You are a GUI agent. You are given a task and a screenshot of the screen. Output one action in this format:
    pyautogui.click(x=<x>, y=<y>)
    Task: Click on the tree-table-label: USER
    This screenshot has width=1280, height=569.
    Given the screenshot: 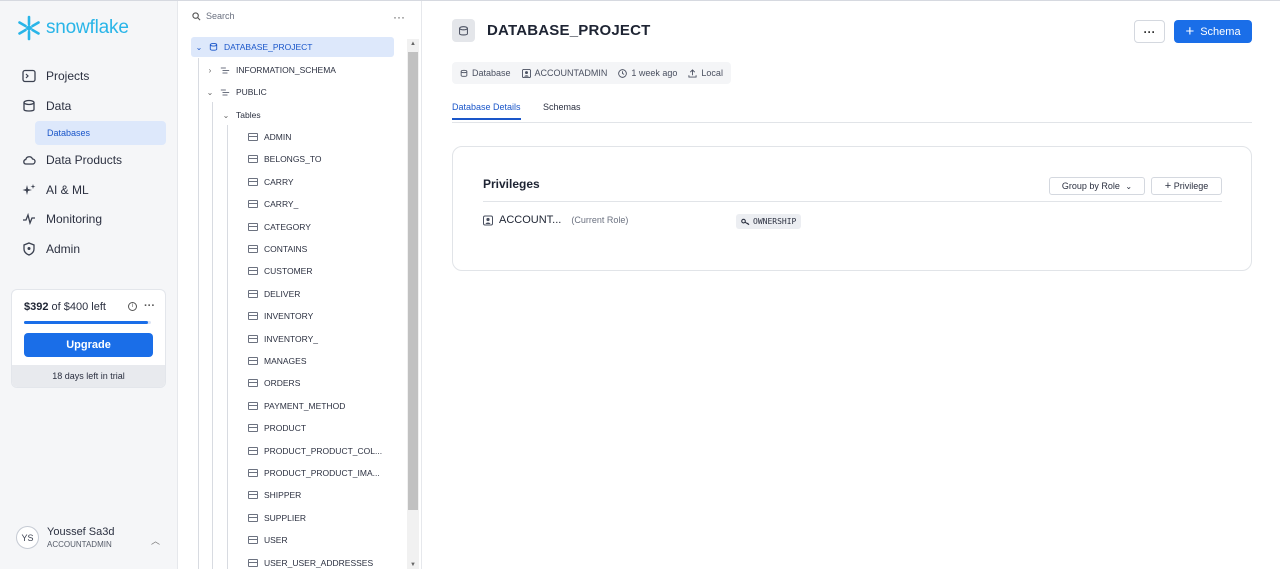 What is the action you would take?
    pyautogui.click(x=276, y=540)
    